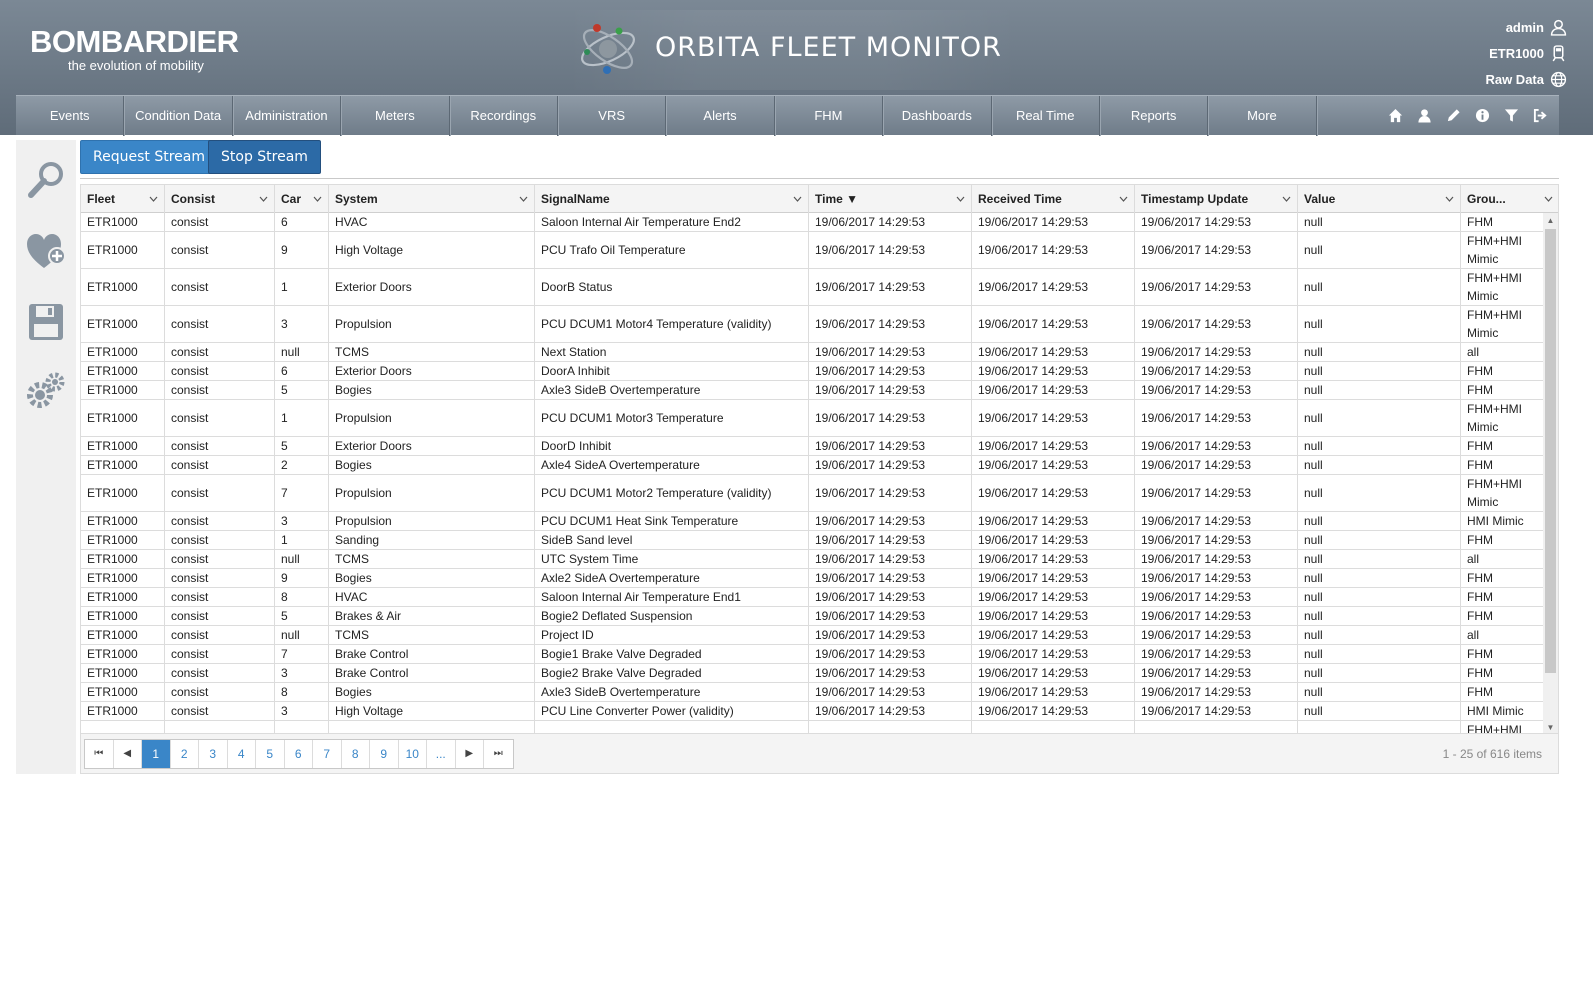  I want to click on column-consist-header: Consist, so click(220, 199).